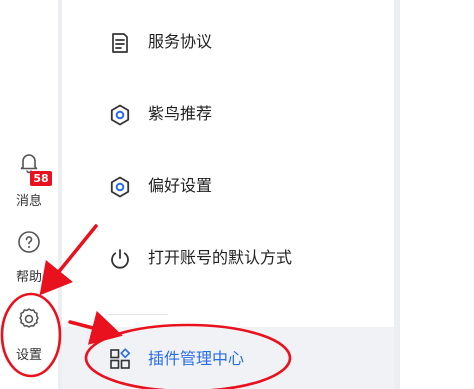  What do you see at coordinates (28, 355) in the screenshot?
I see `rail-item-label: 设置` at bounding box center [28, 355].